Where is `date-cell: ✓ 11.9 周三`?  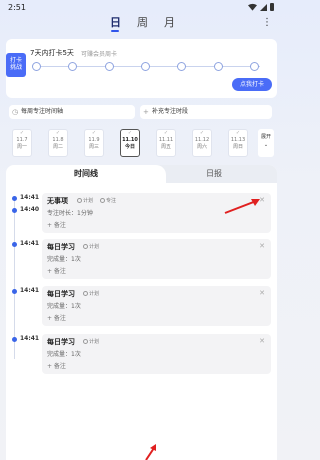 date-cell: ✓ 11.9 周三 is located at coordinates (94, 143).